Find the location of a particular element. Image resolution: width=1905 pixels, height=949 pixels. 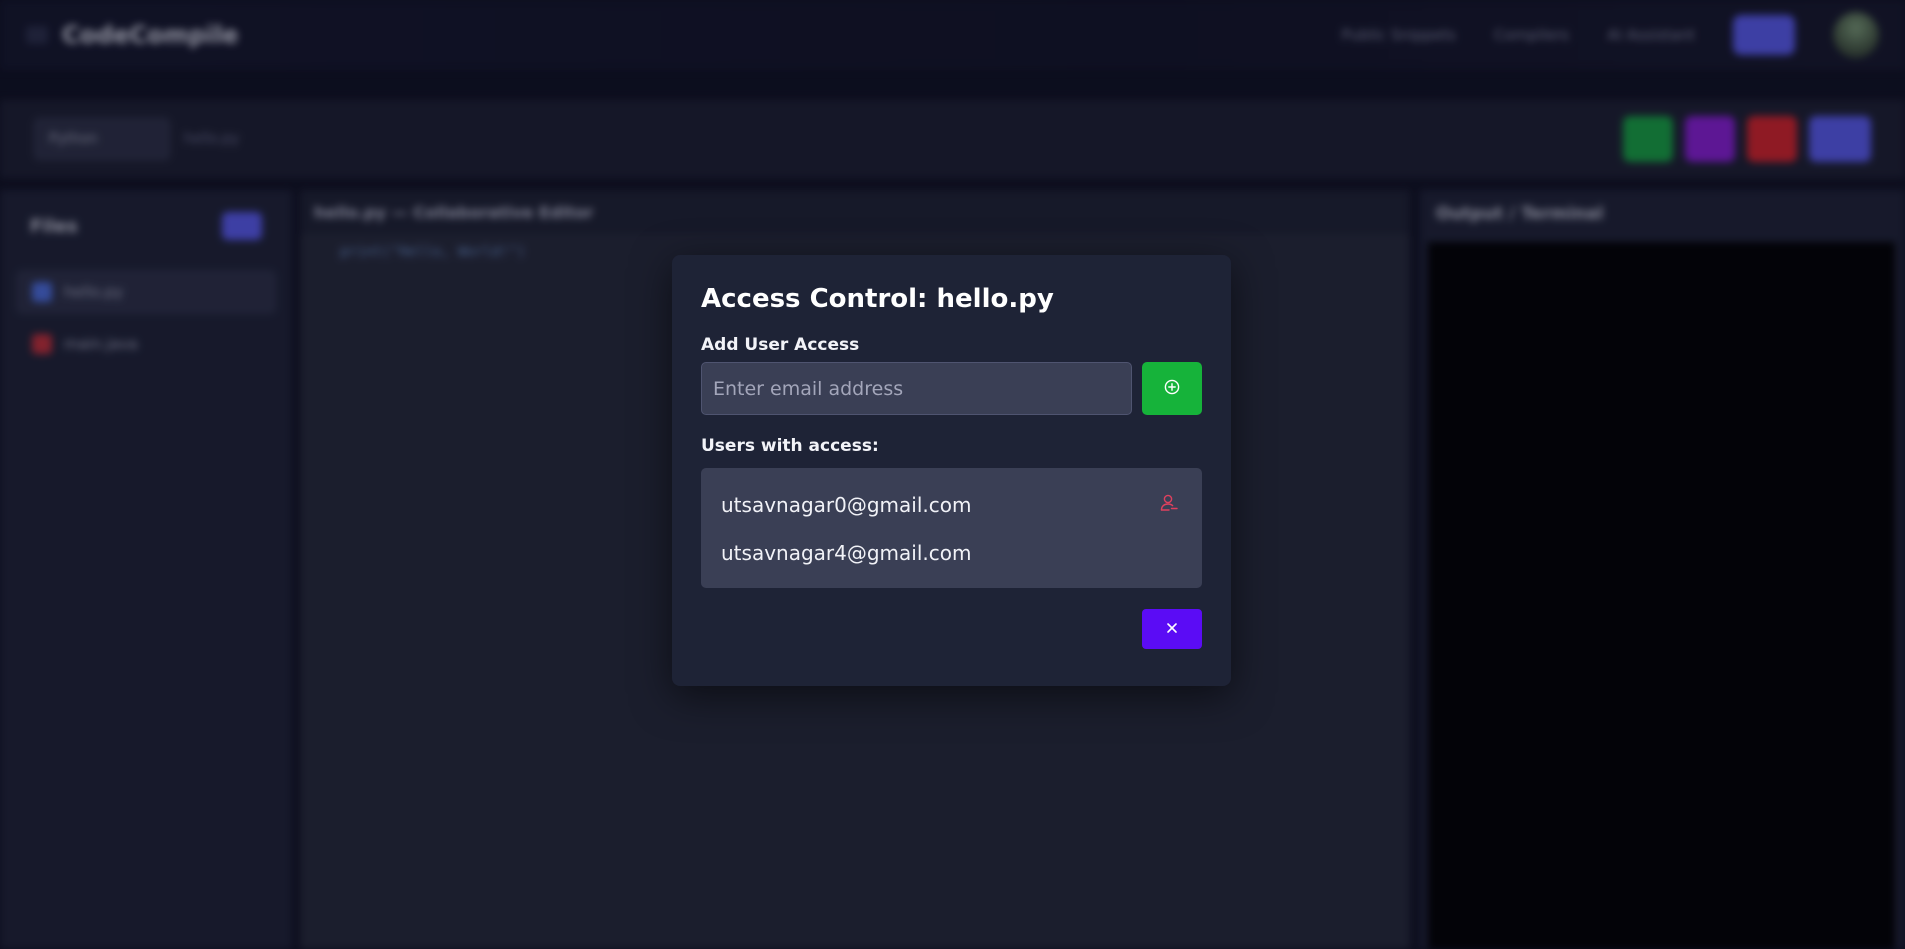

list-item: utsavnagar4@gmail.com is located at coordinates (951, 553).